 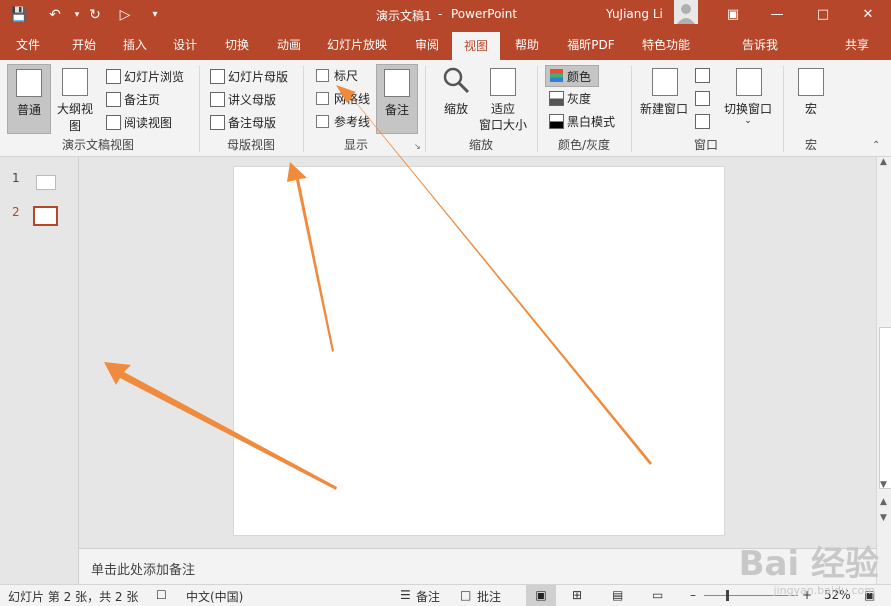 I want to click on minimize-icon: —, so click(x=777, y=15).